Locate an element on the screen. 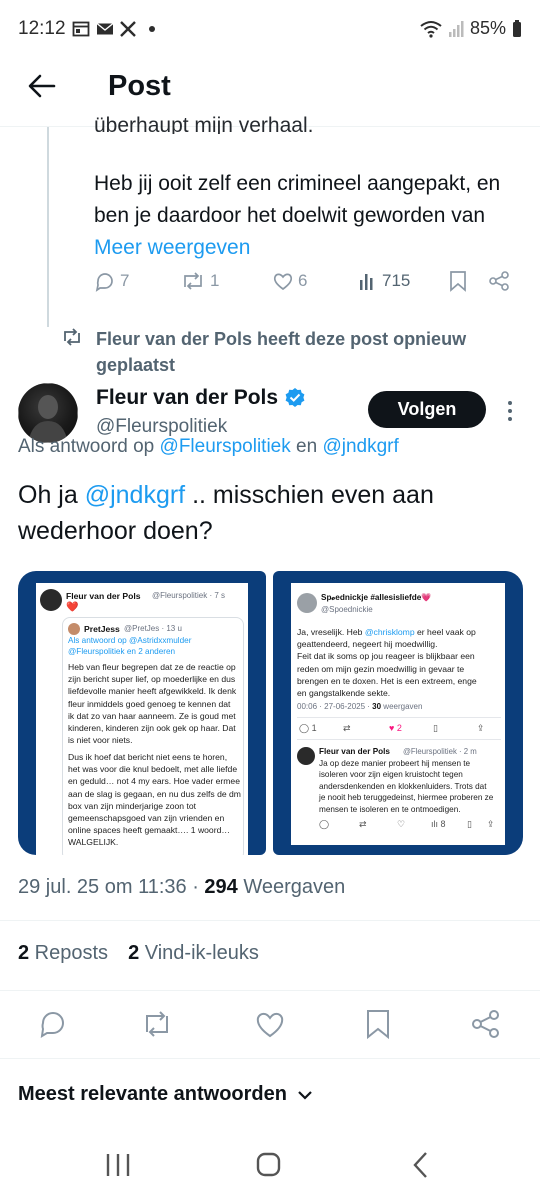 The height and width of the screenshot is (1199, 540). screenshot-reply-count: 1 is located at coordinates (314, 728).